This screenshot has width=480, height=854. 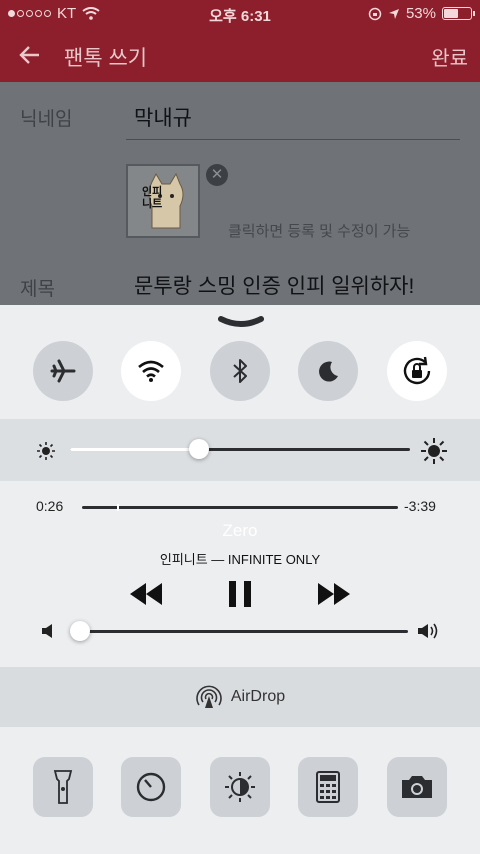 I want to click on chevron-down-icon, so click(x=241, y=324).